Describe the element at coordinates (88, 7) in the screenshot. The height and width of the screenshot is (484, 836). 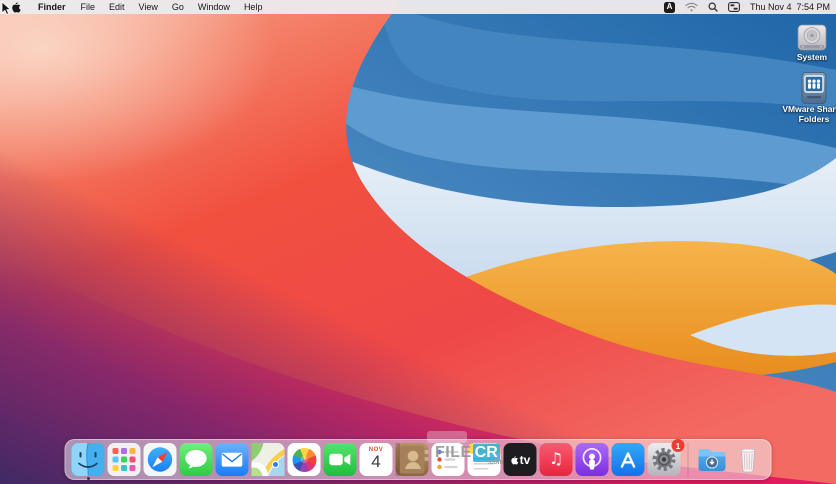
I see `menu-item-file: File` at that location.